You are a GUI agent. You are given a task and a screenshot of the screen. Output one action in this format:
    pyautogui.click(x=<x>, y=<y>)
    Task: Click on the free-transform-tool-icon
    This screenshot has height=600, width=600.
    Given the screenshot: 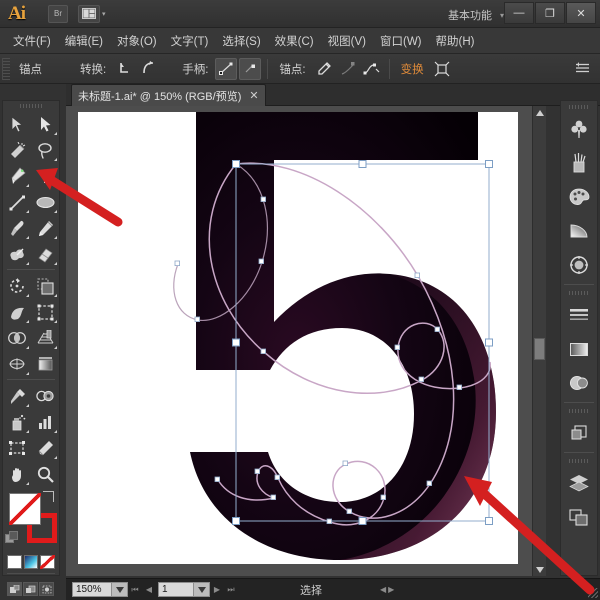 What is the action you would take?
    pyautogui.click(x=45, y=312)
    